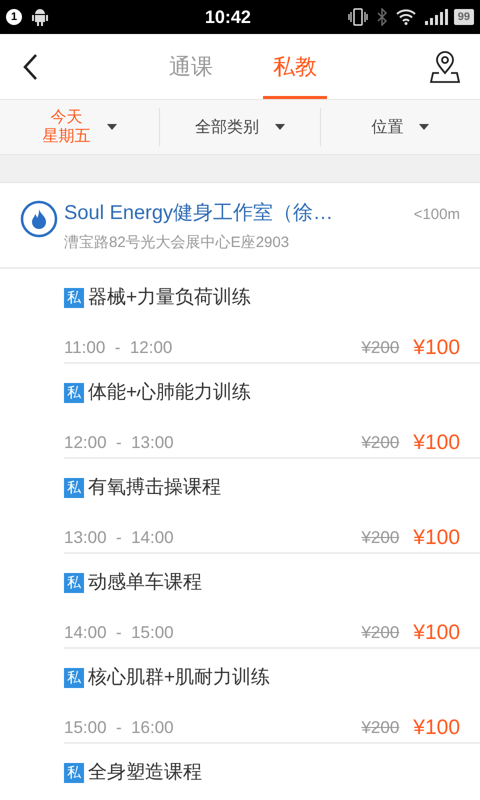 The image size is (480, 800). Describe the element at coordinates (154, 488) in the screenshot. I see `course-title: 有氧搏击操课程` at that location.